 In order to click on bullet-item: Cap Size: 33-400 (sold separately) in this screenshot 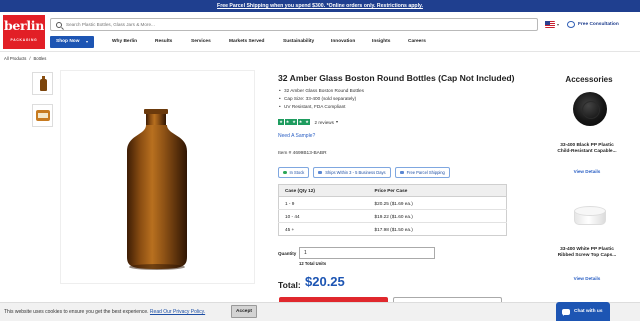, I will do `click(321, 99)`.